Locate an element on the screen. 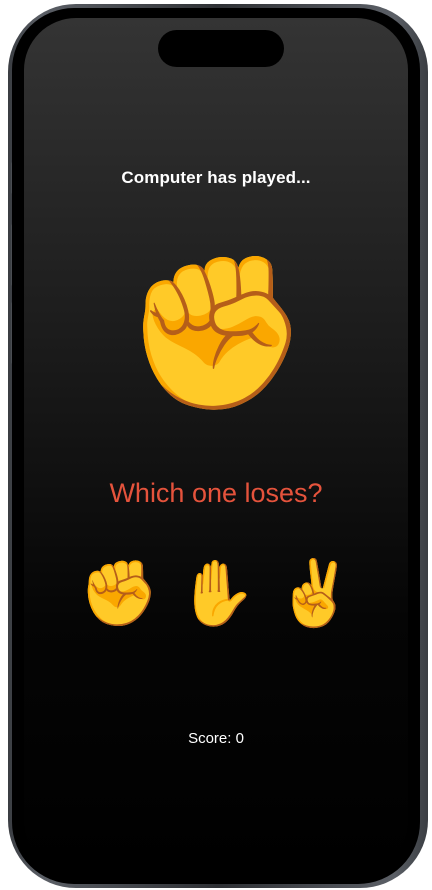  score-label: Score: 0 is located at coordinates (216, 738).